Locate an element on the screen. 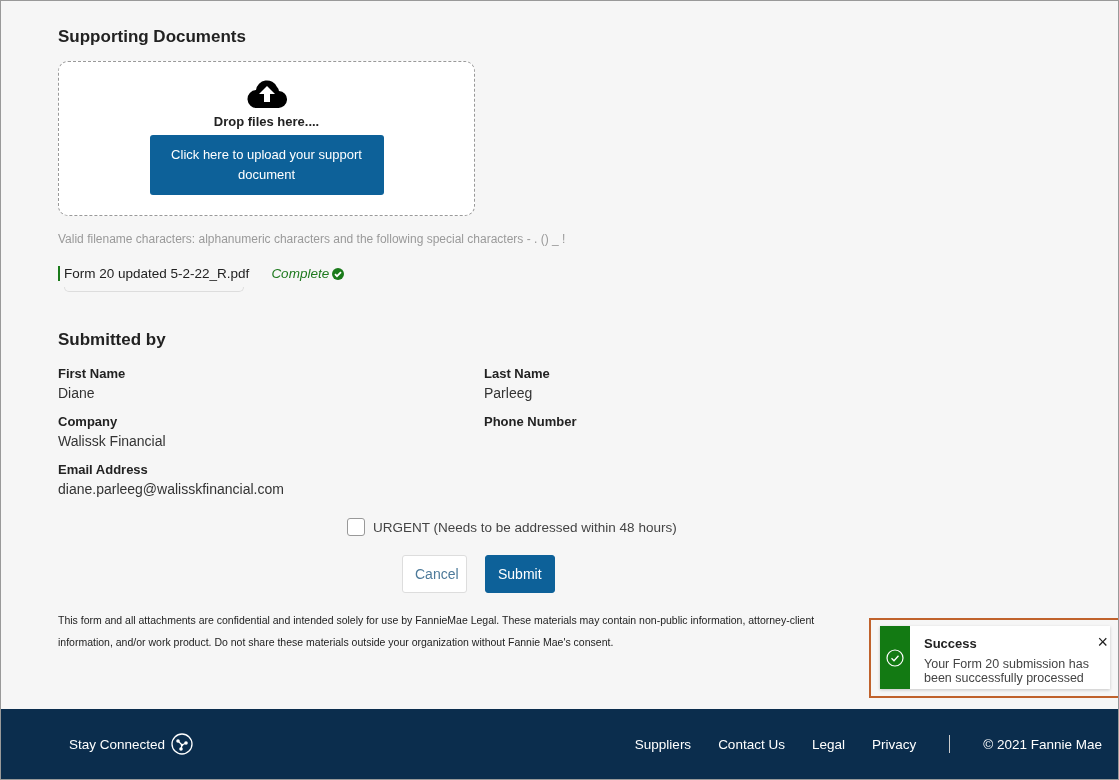 This screenshot has width=1119, height=780. field-value: Diane is located at coordinates (77, 393).